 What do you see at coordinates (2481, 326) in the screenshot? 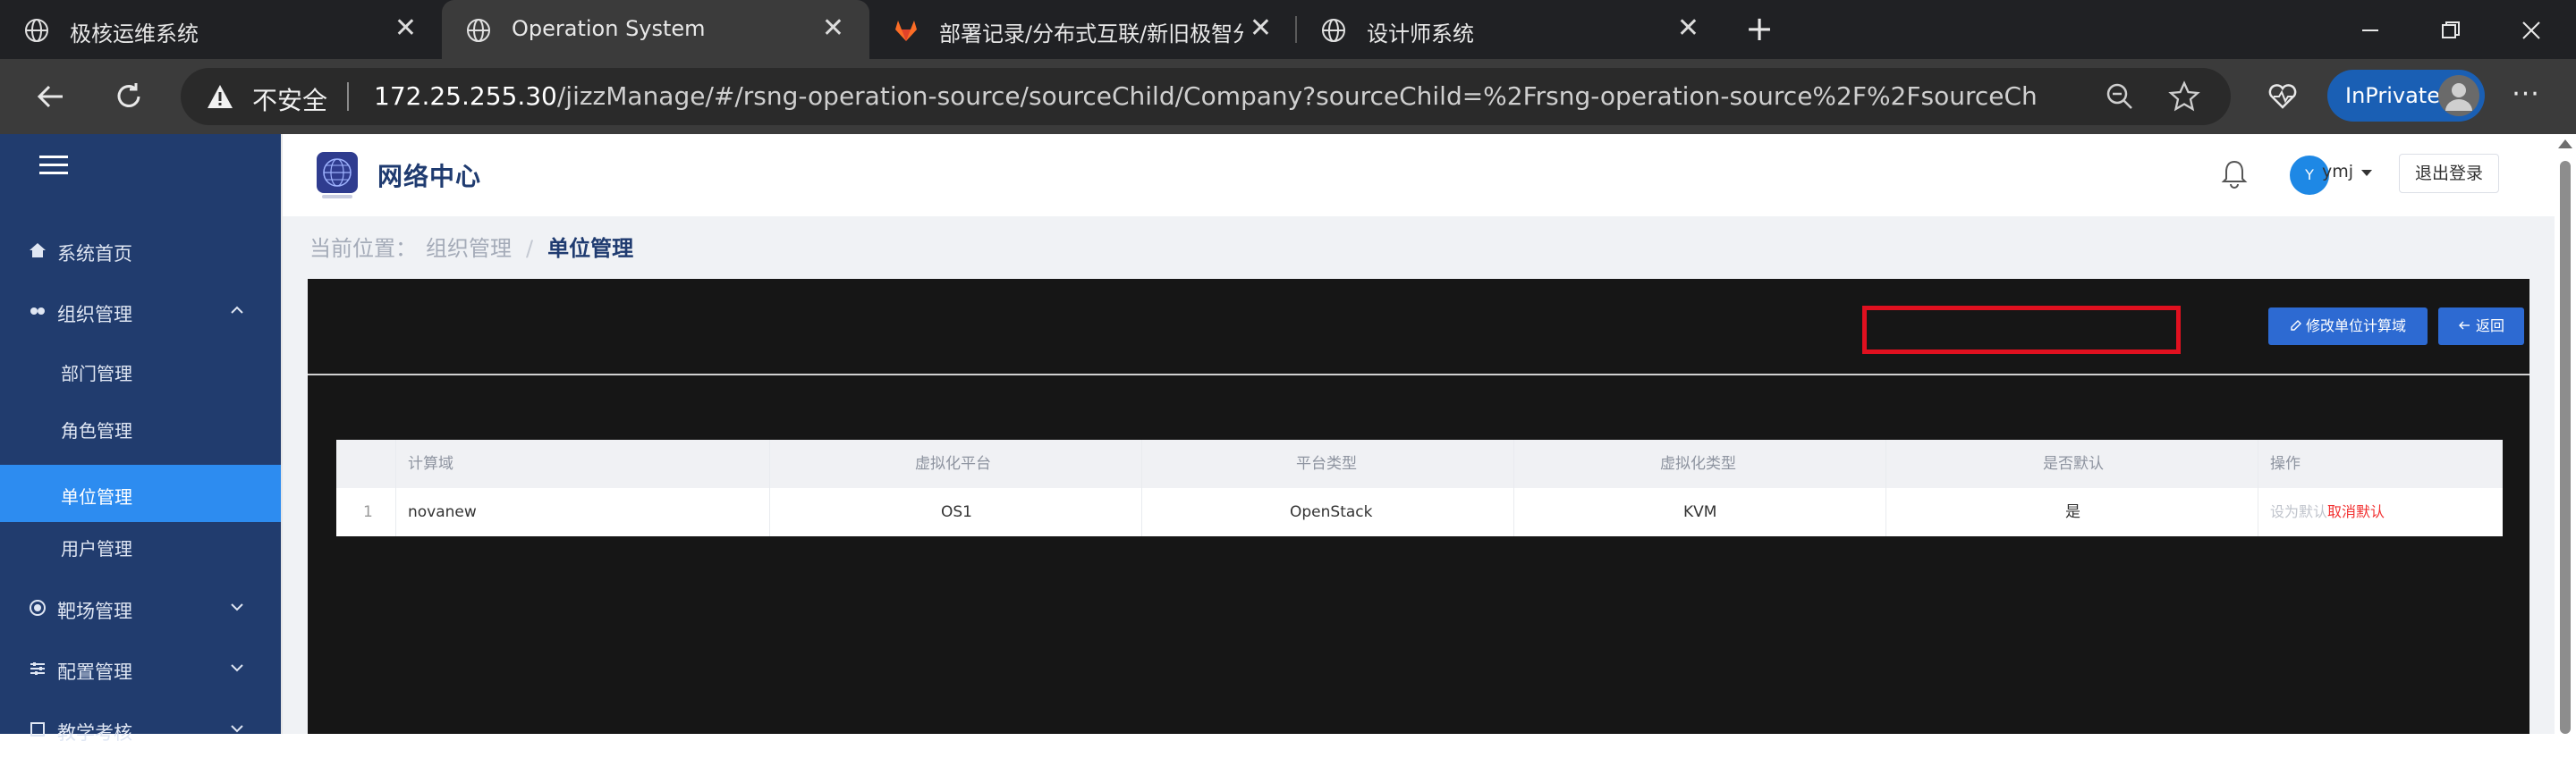
I see `back-to-list-button: 返回` at bounding box center [2481, 326].